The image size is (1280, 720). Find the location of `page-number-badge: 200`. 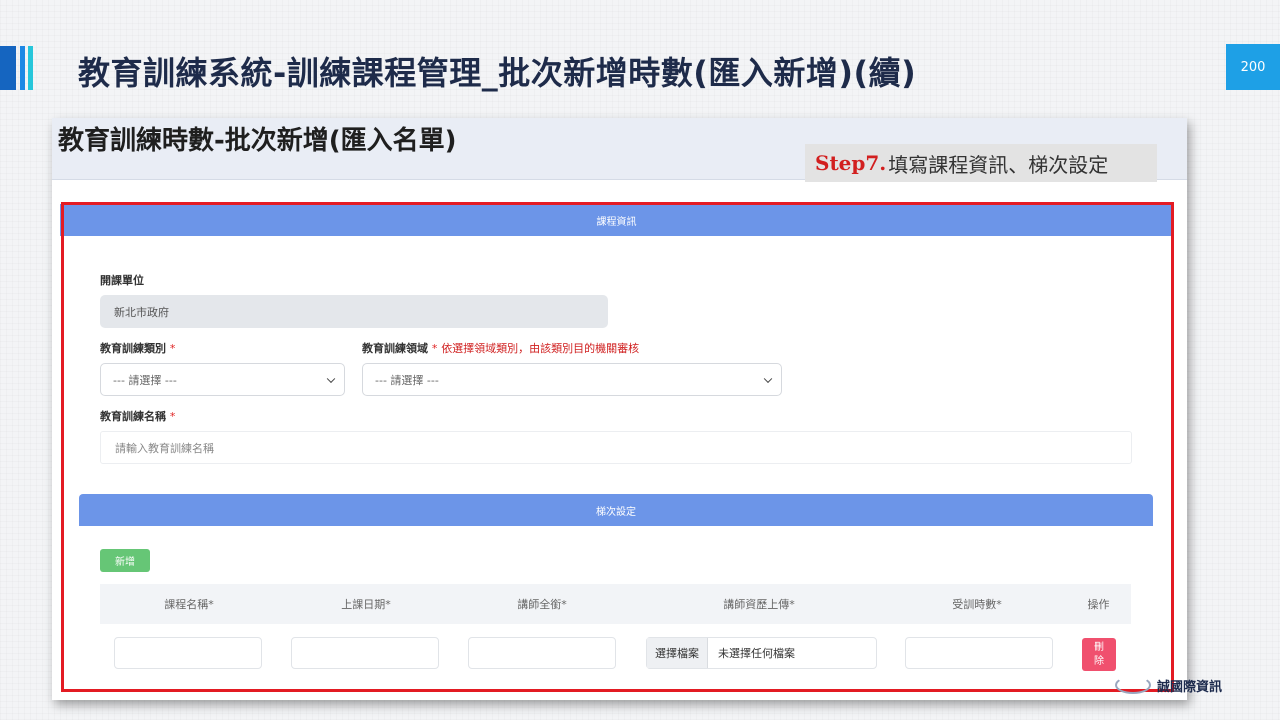

page-number-badge: 200 is located at coordinates (1253, 67).